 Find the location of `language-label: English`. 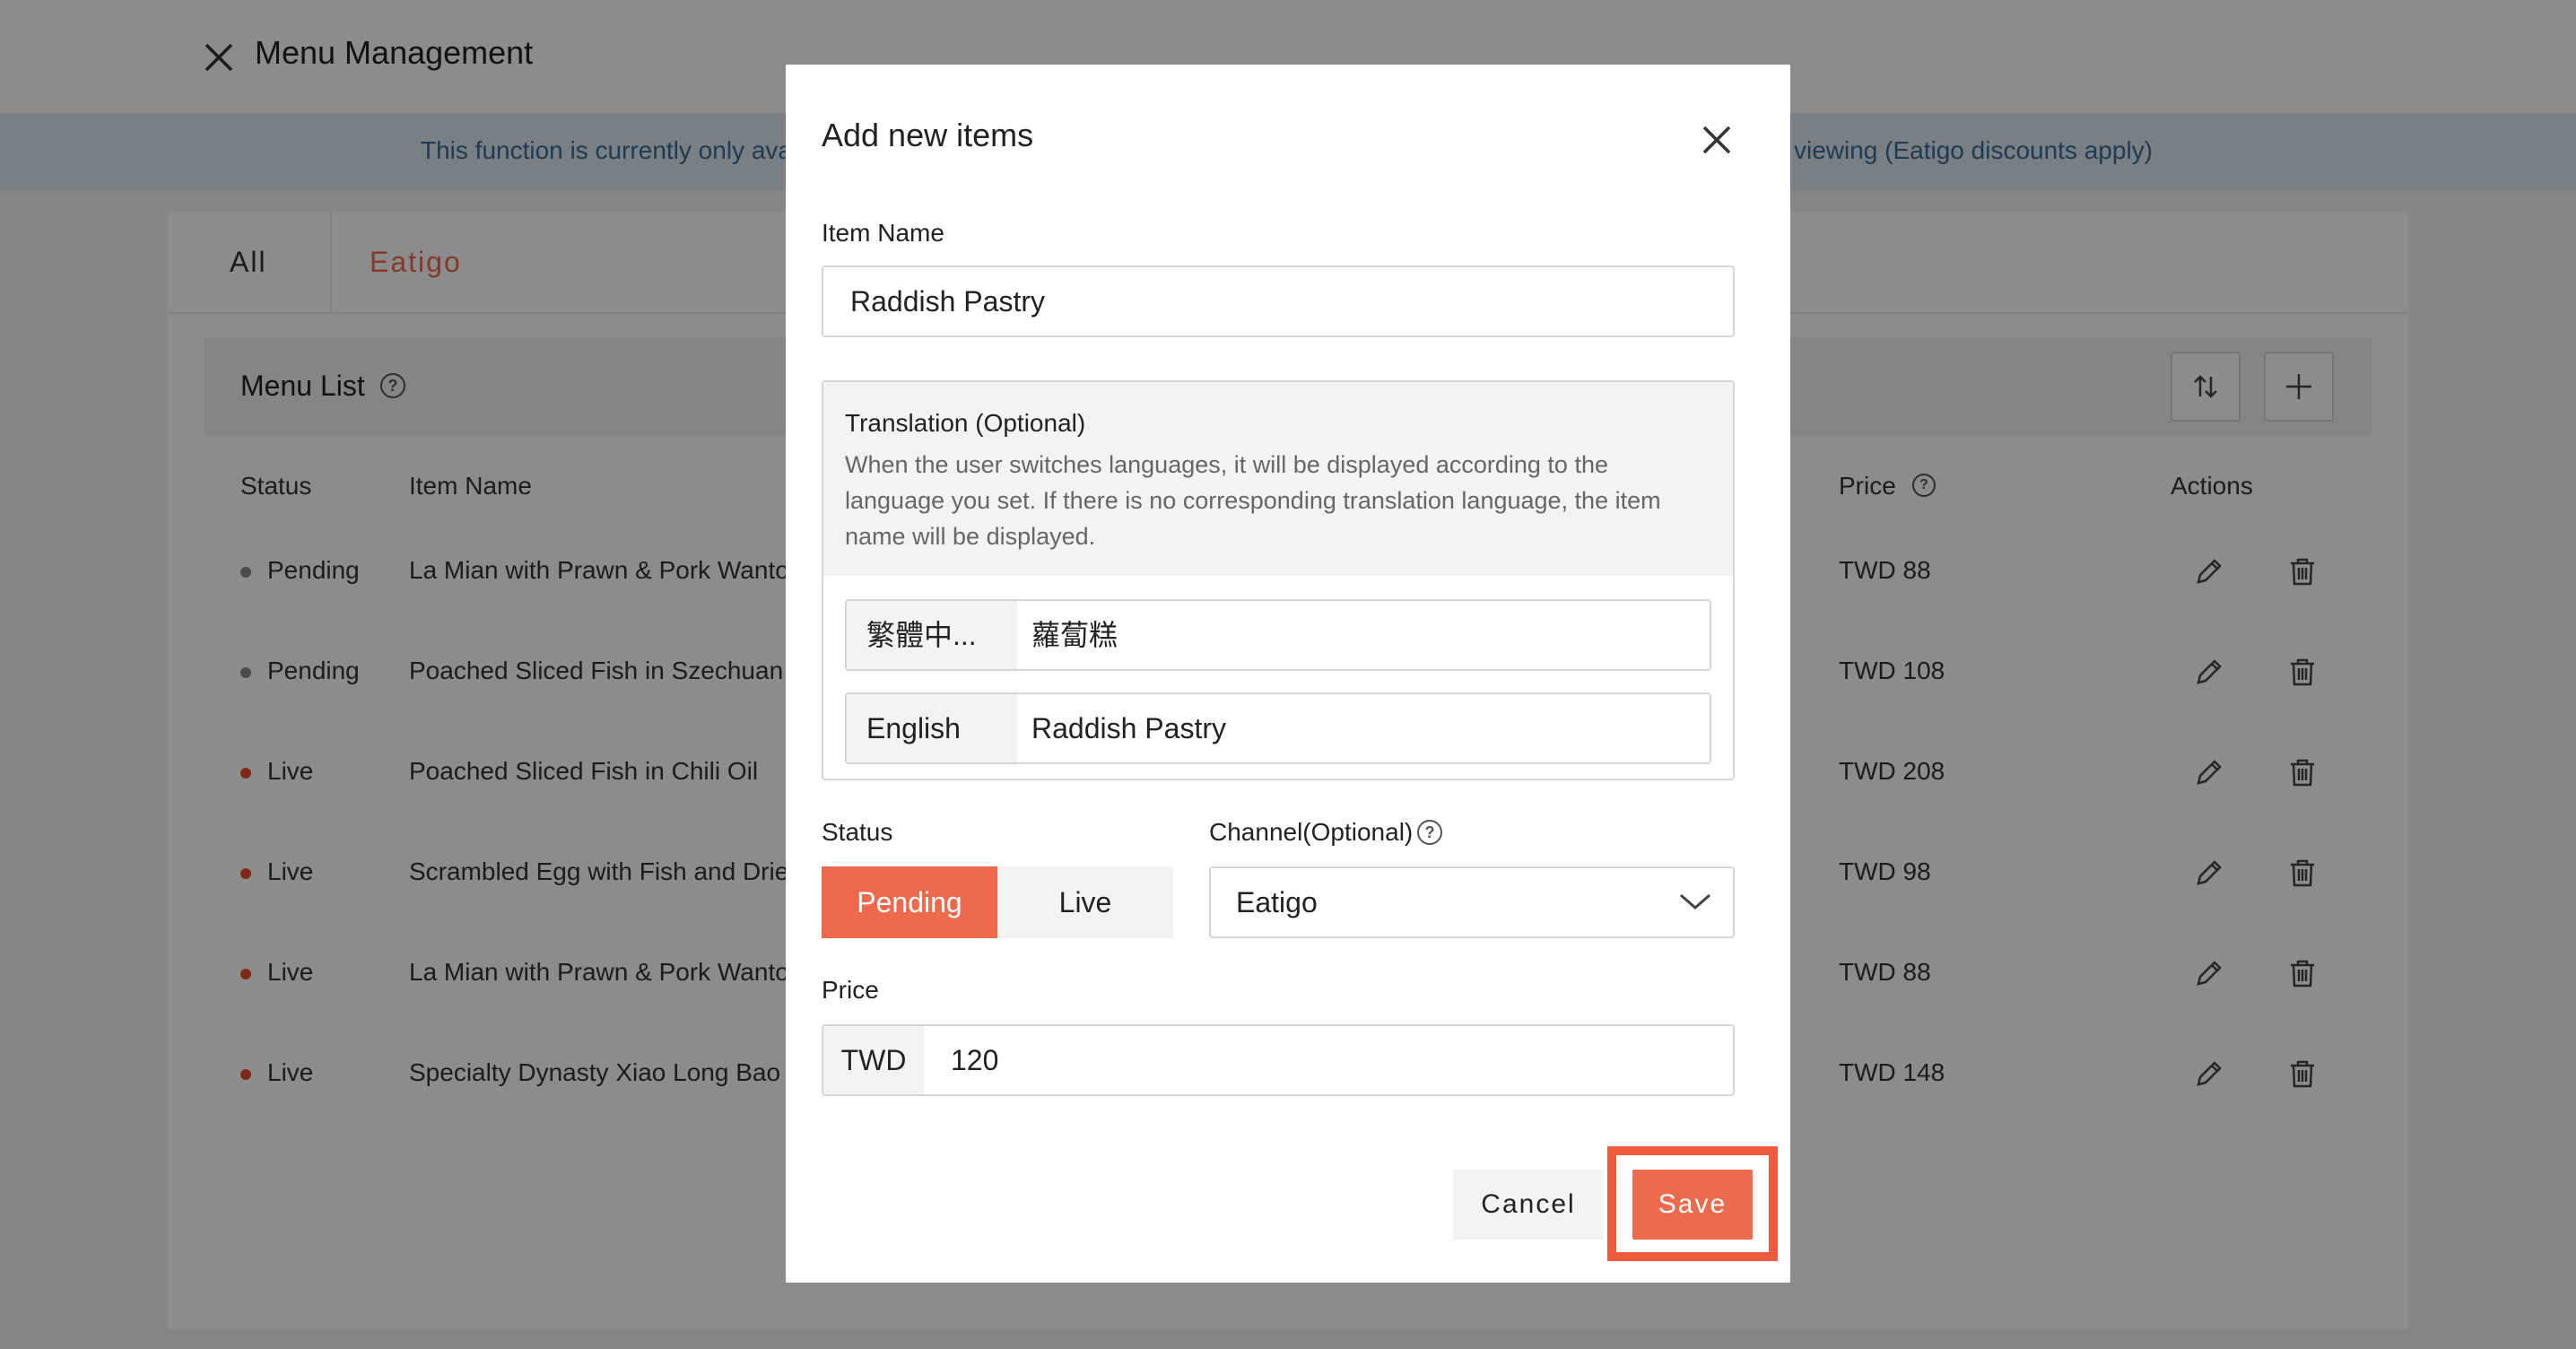

language-label: English is located at coordinates (932, 728).